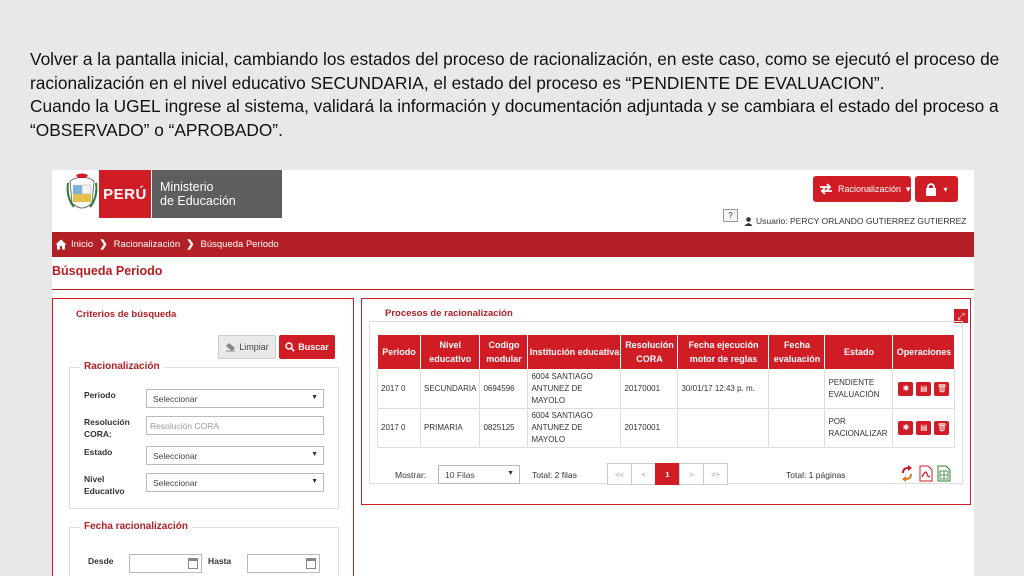  What do you see at coordinates (217, 194) in the screenshot?
I see `logo-ministerio: Ministerio de Educación` at bounding box center [217, 194].